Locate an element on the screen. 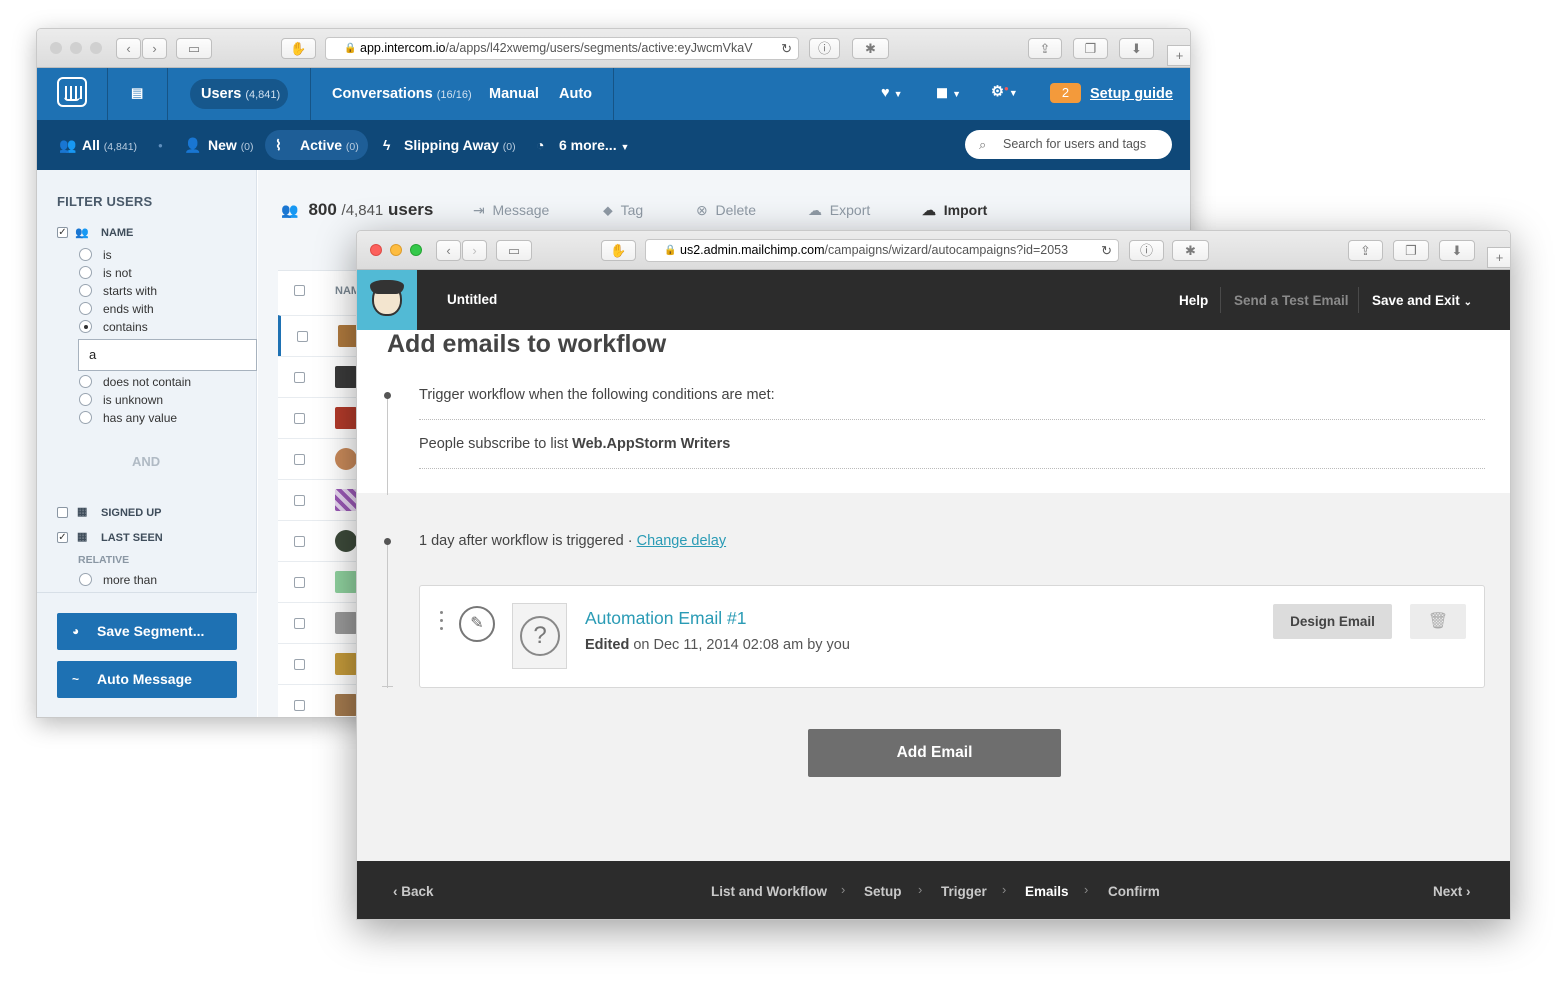 This screenshot has height=994, width=1559. pencil-icon: ✎ is located at coordinates (477, 624).